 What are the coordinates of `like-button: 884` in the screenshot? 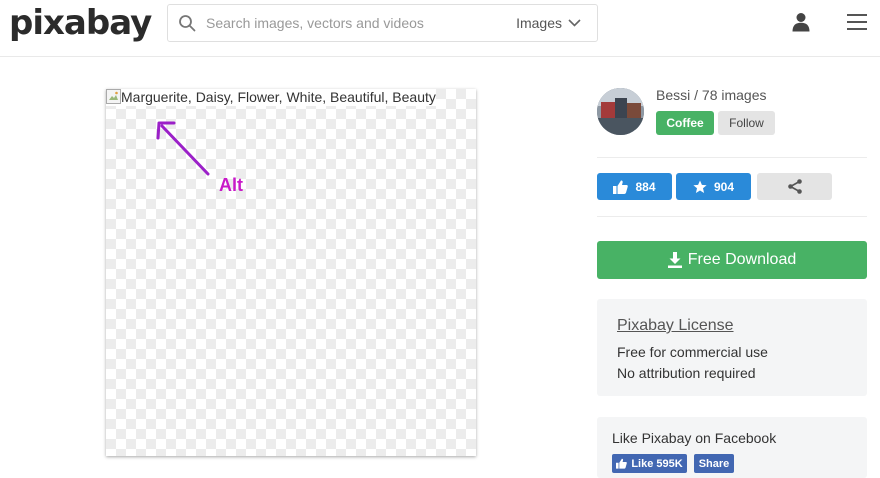 It's located at (634, 186).